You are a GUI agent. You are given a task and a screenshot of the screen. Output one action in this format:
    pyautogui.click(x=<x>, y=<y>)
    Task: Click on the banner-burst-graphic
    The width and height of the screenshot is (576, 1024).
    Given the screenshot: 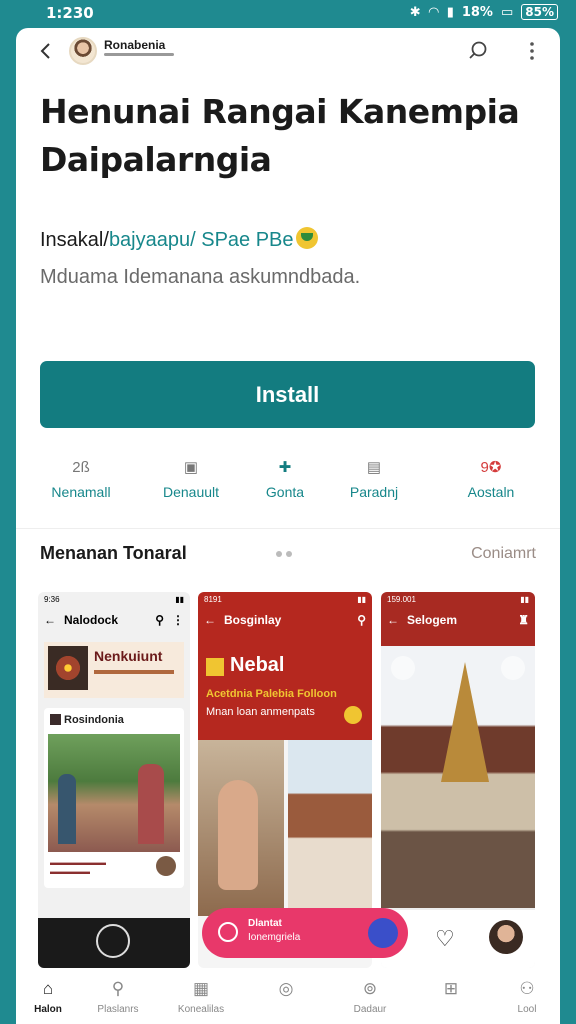 What is the action you would take?
    pyautogui.click(x=68, y=668)
    